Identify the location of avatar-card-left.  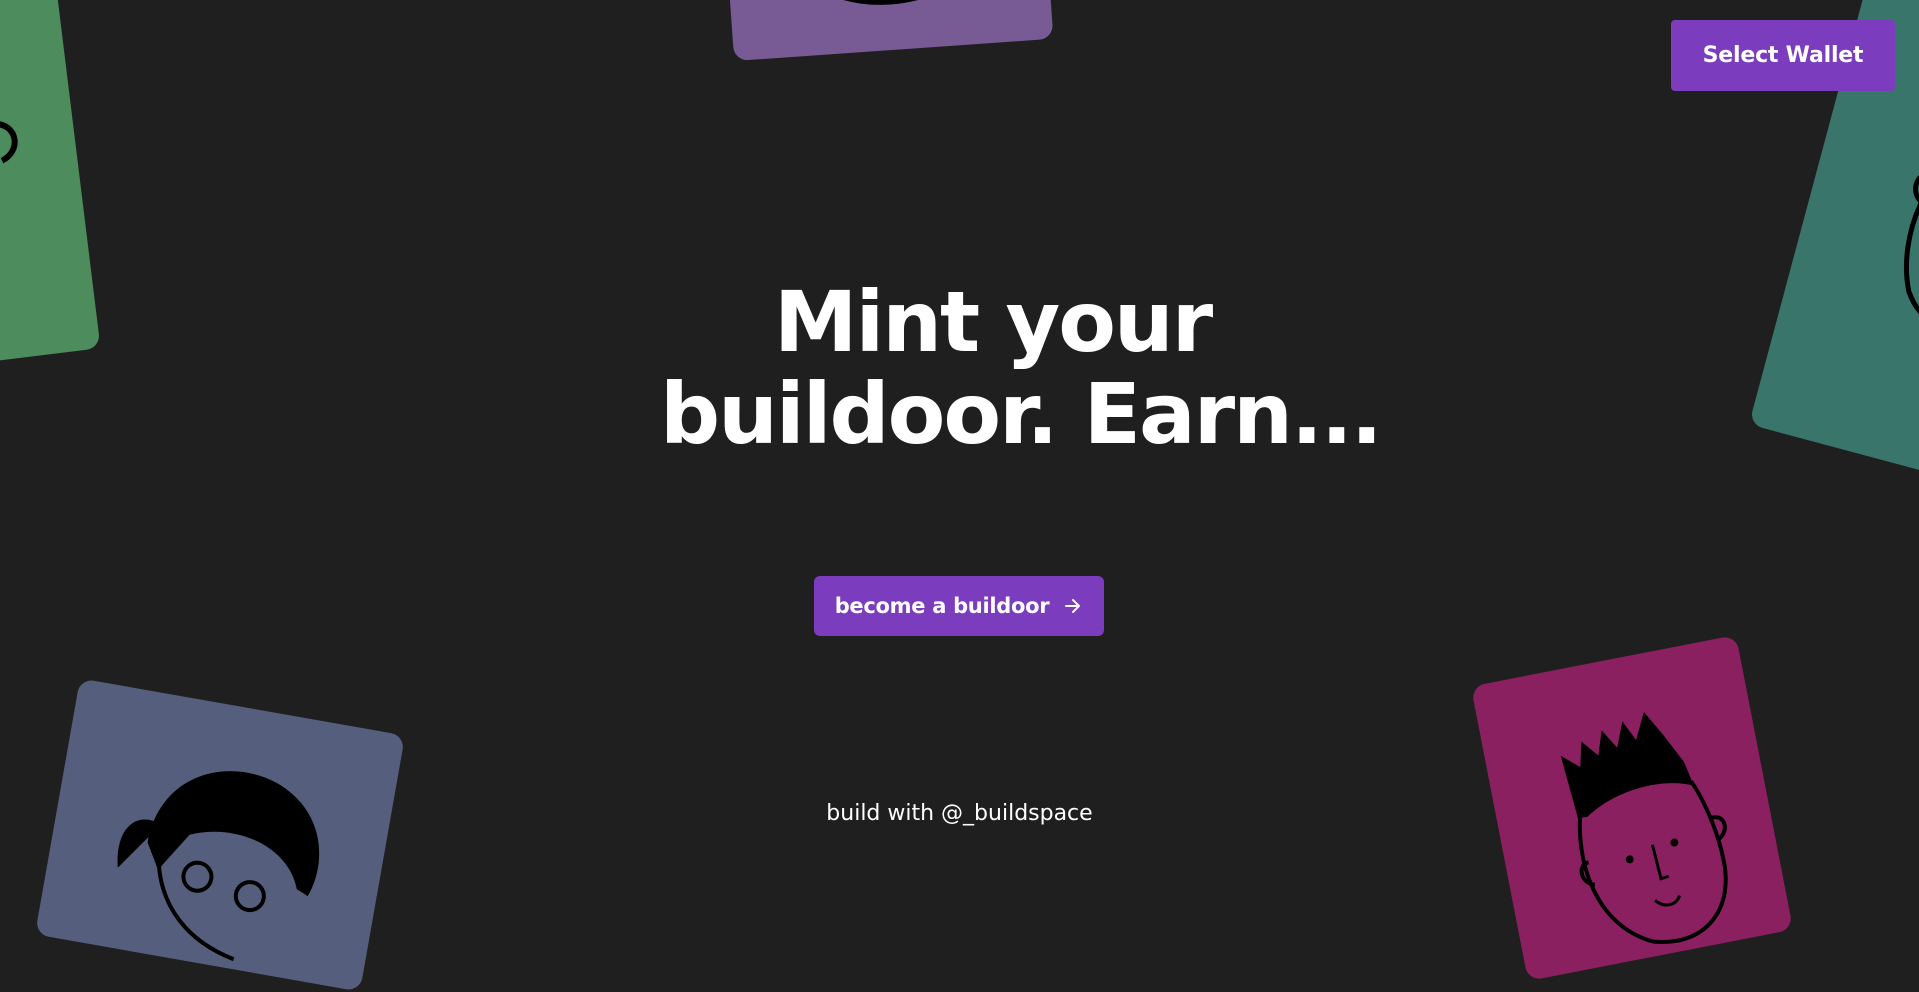
(50, 184).